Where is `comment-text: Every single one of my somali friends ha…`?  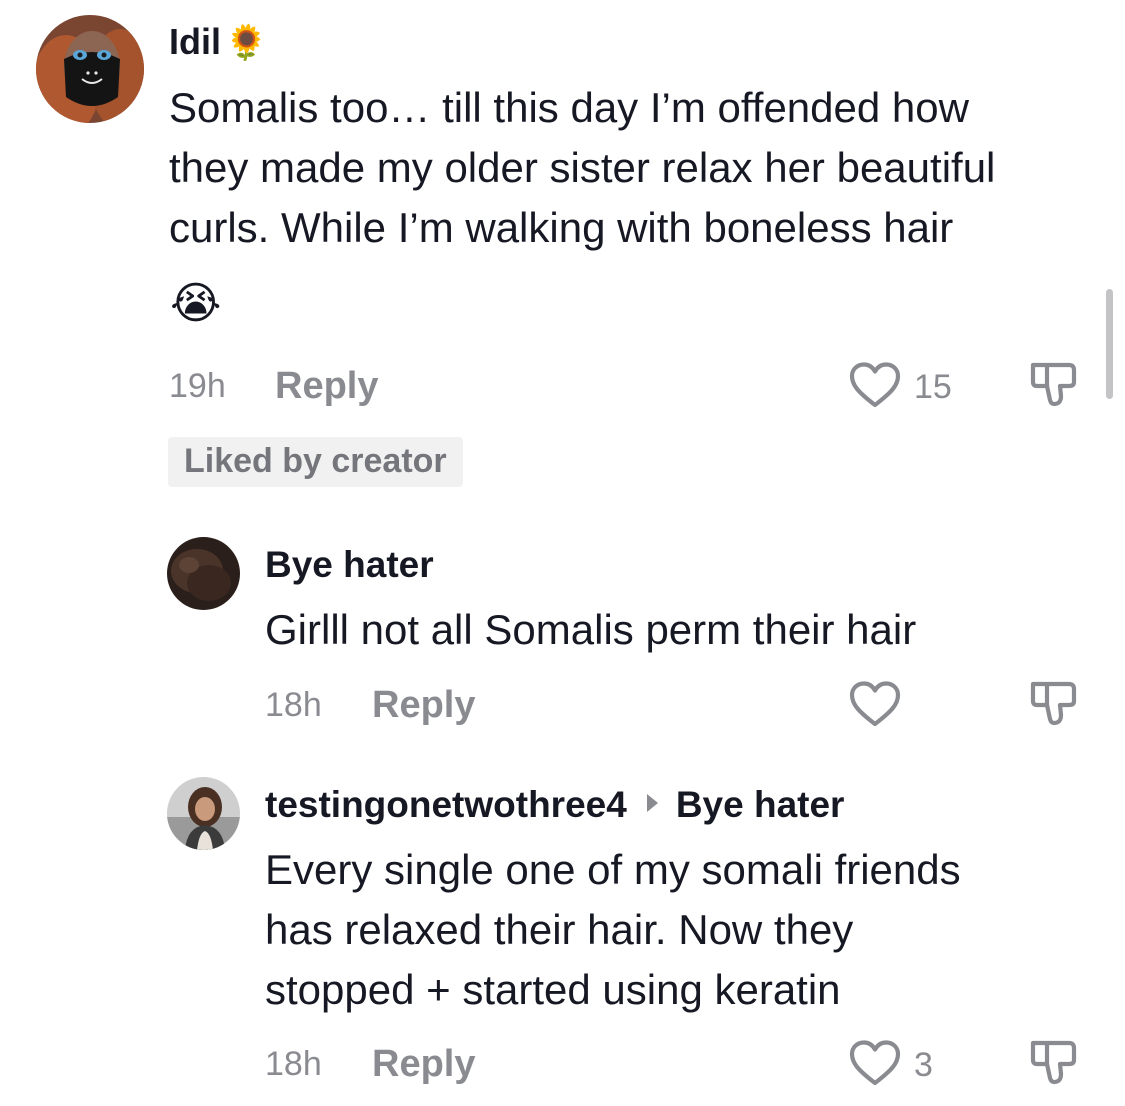 comment-text: Every single one of my somali friends ha… is located at coordinates (613, 930).